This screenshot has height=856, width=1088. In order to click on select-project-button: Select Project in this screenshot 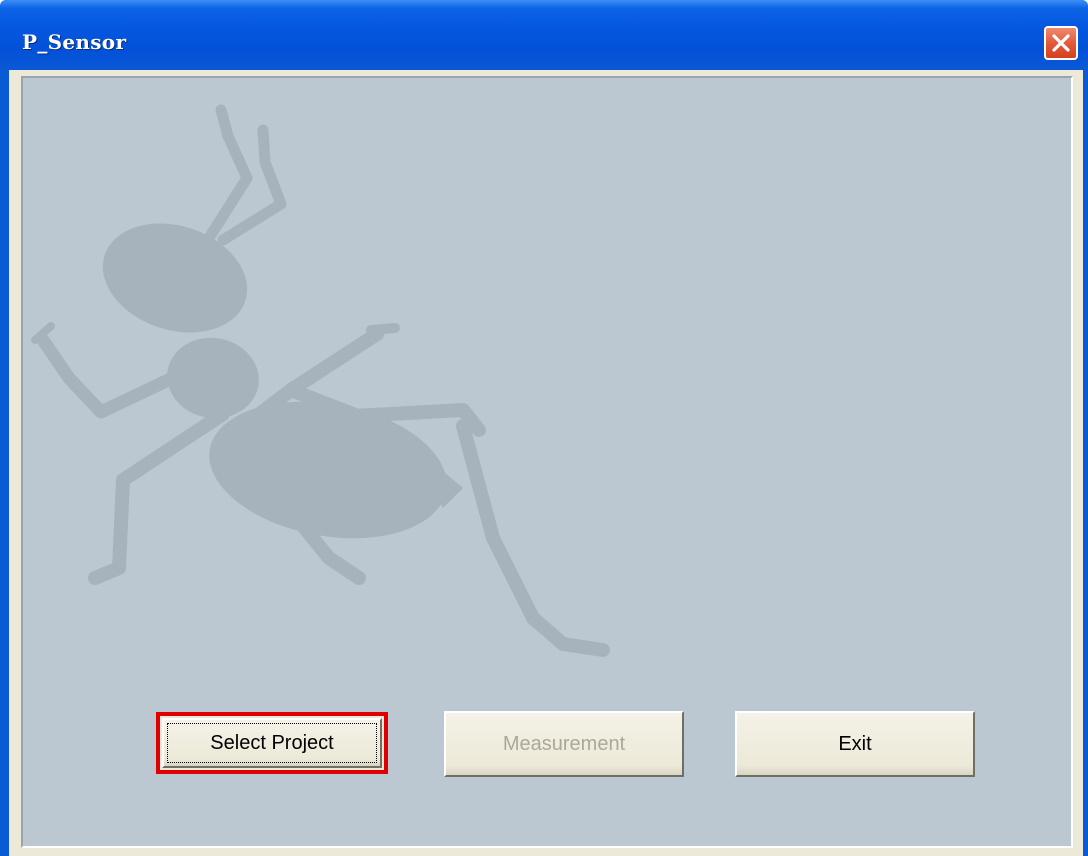, I will do `click(272, 743)`.